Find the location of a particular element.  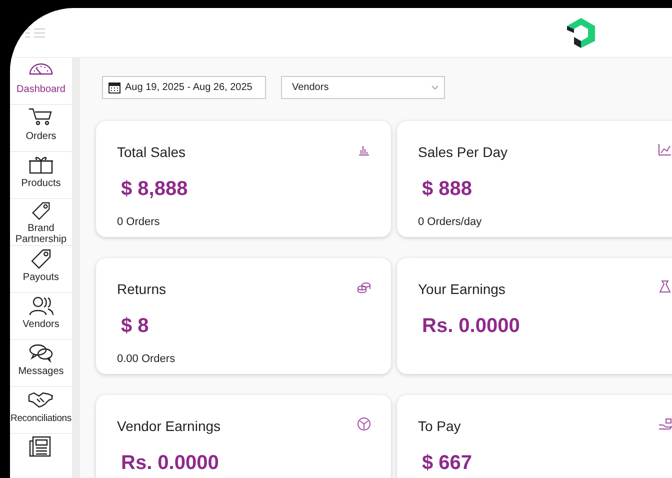

card-title: To Pay is located at coordinates (439, 426).